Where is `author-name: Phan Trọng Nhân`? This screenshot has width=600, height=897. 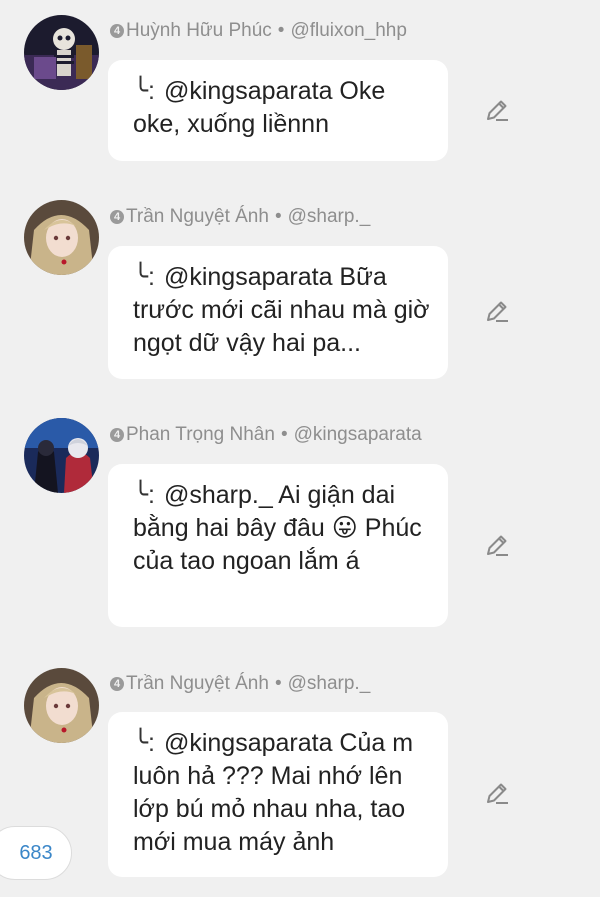
author-name: Phan Trọng Nhân is located at coordinates (200, 434).